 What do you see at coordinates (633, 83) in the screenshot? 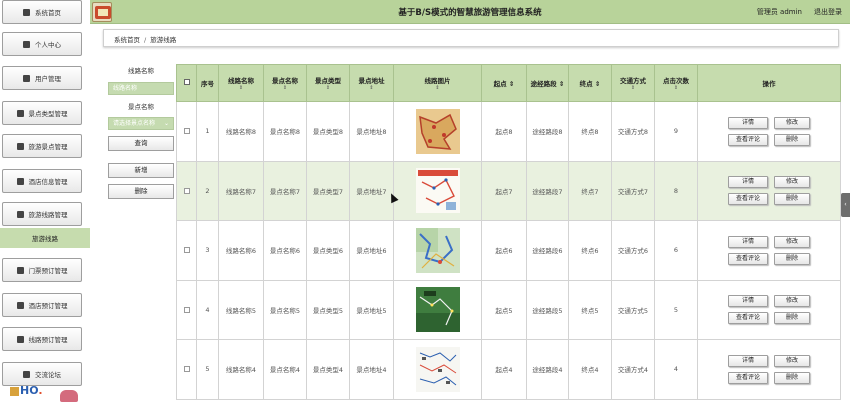
I see `column-header: 交通方式 ⇕` at bounding box center [633, 83].